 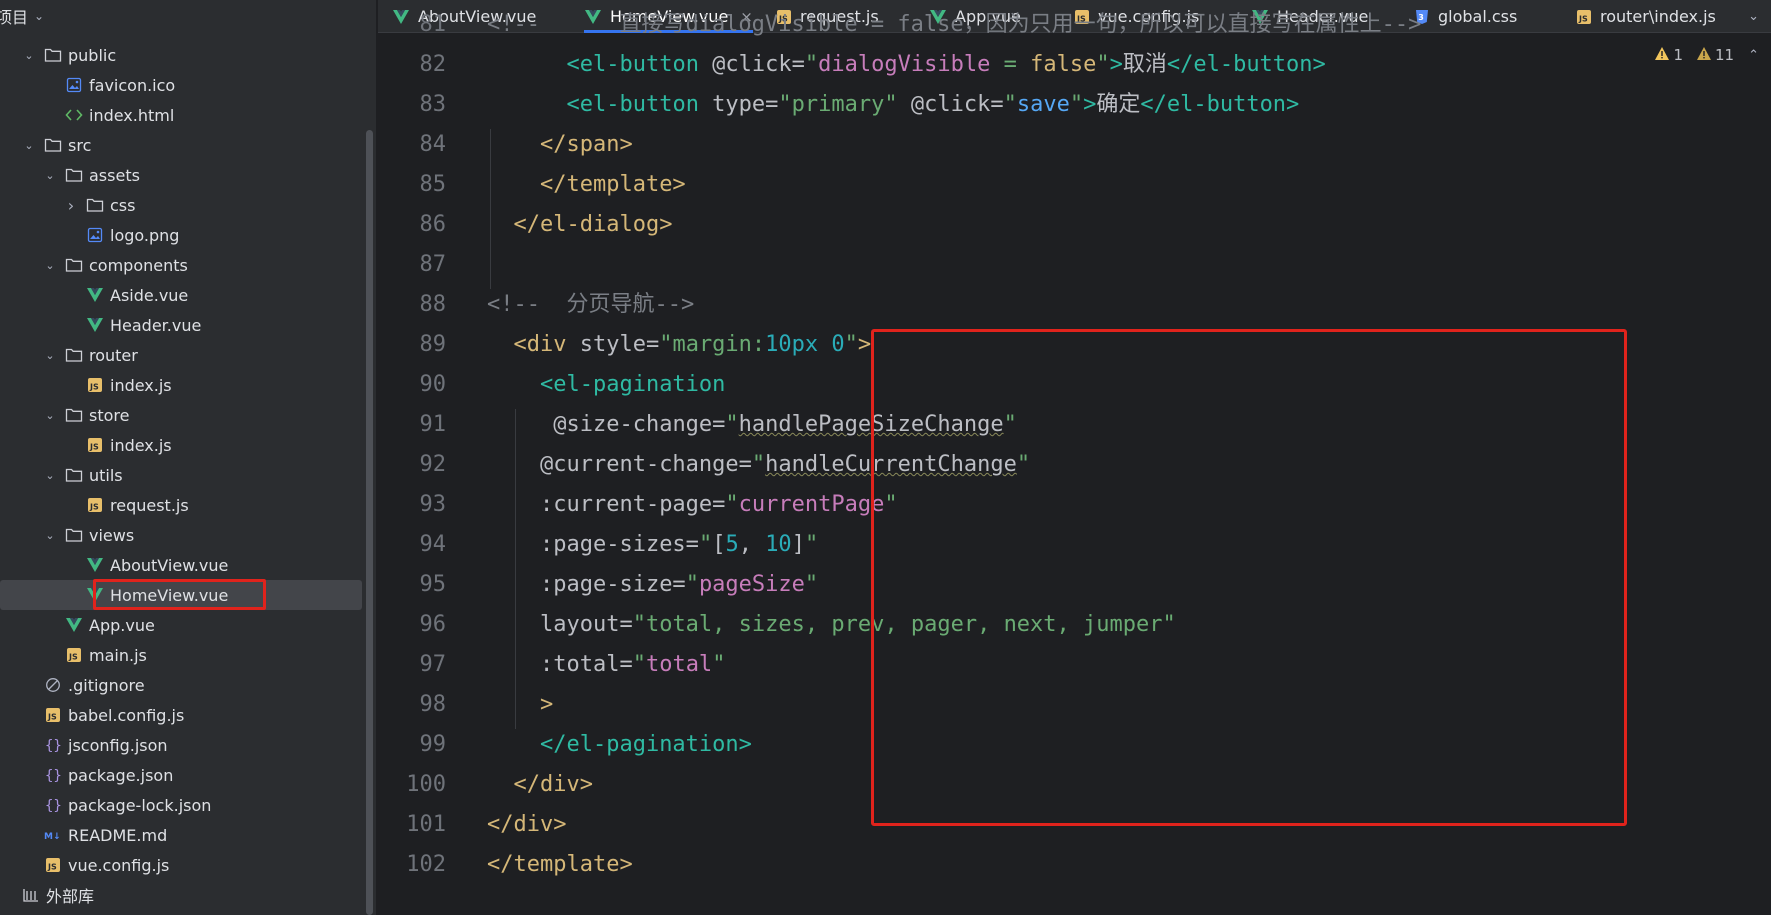 What do you see at coordinates (586, 144) in the screenshot?
I see `code-token: </span>` at bounding box center [586, 144].